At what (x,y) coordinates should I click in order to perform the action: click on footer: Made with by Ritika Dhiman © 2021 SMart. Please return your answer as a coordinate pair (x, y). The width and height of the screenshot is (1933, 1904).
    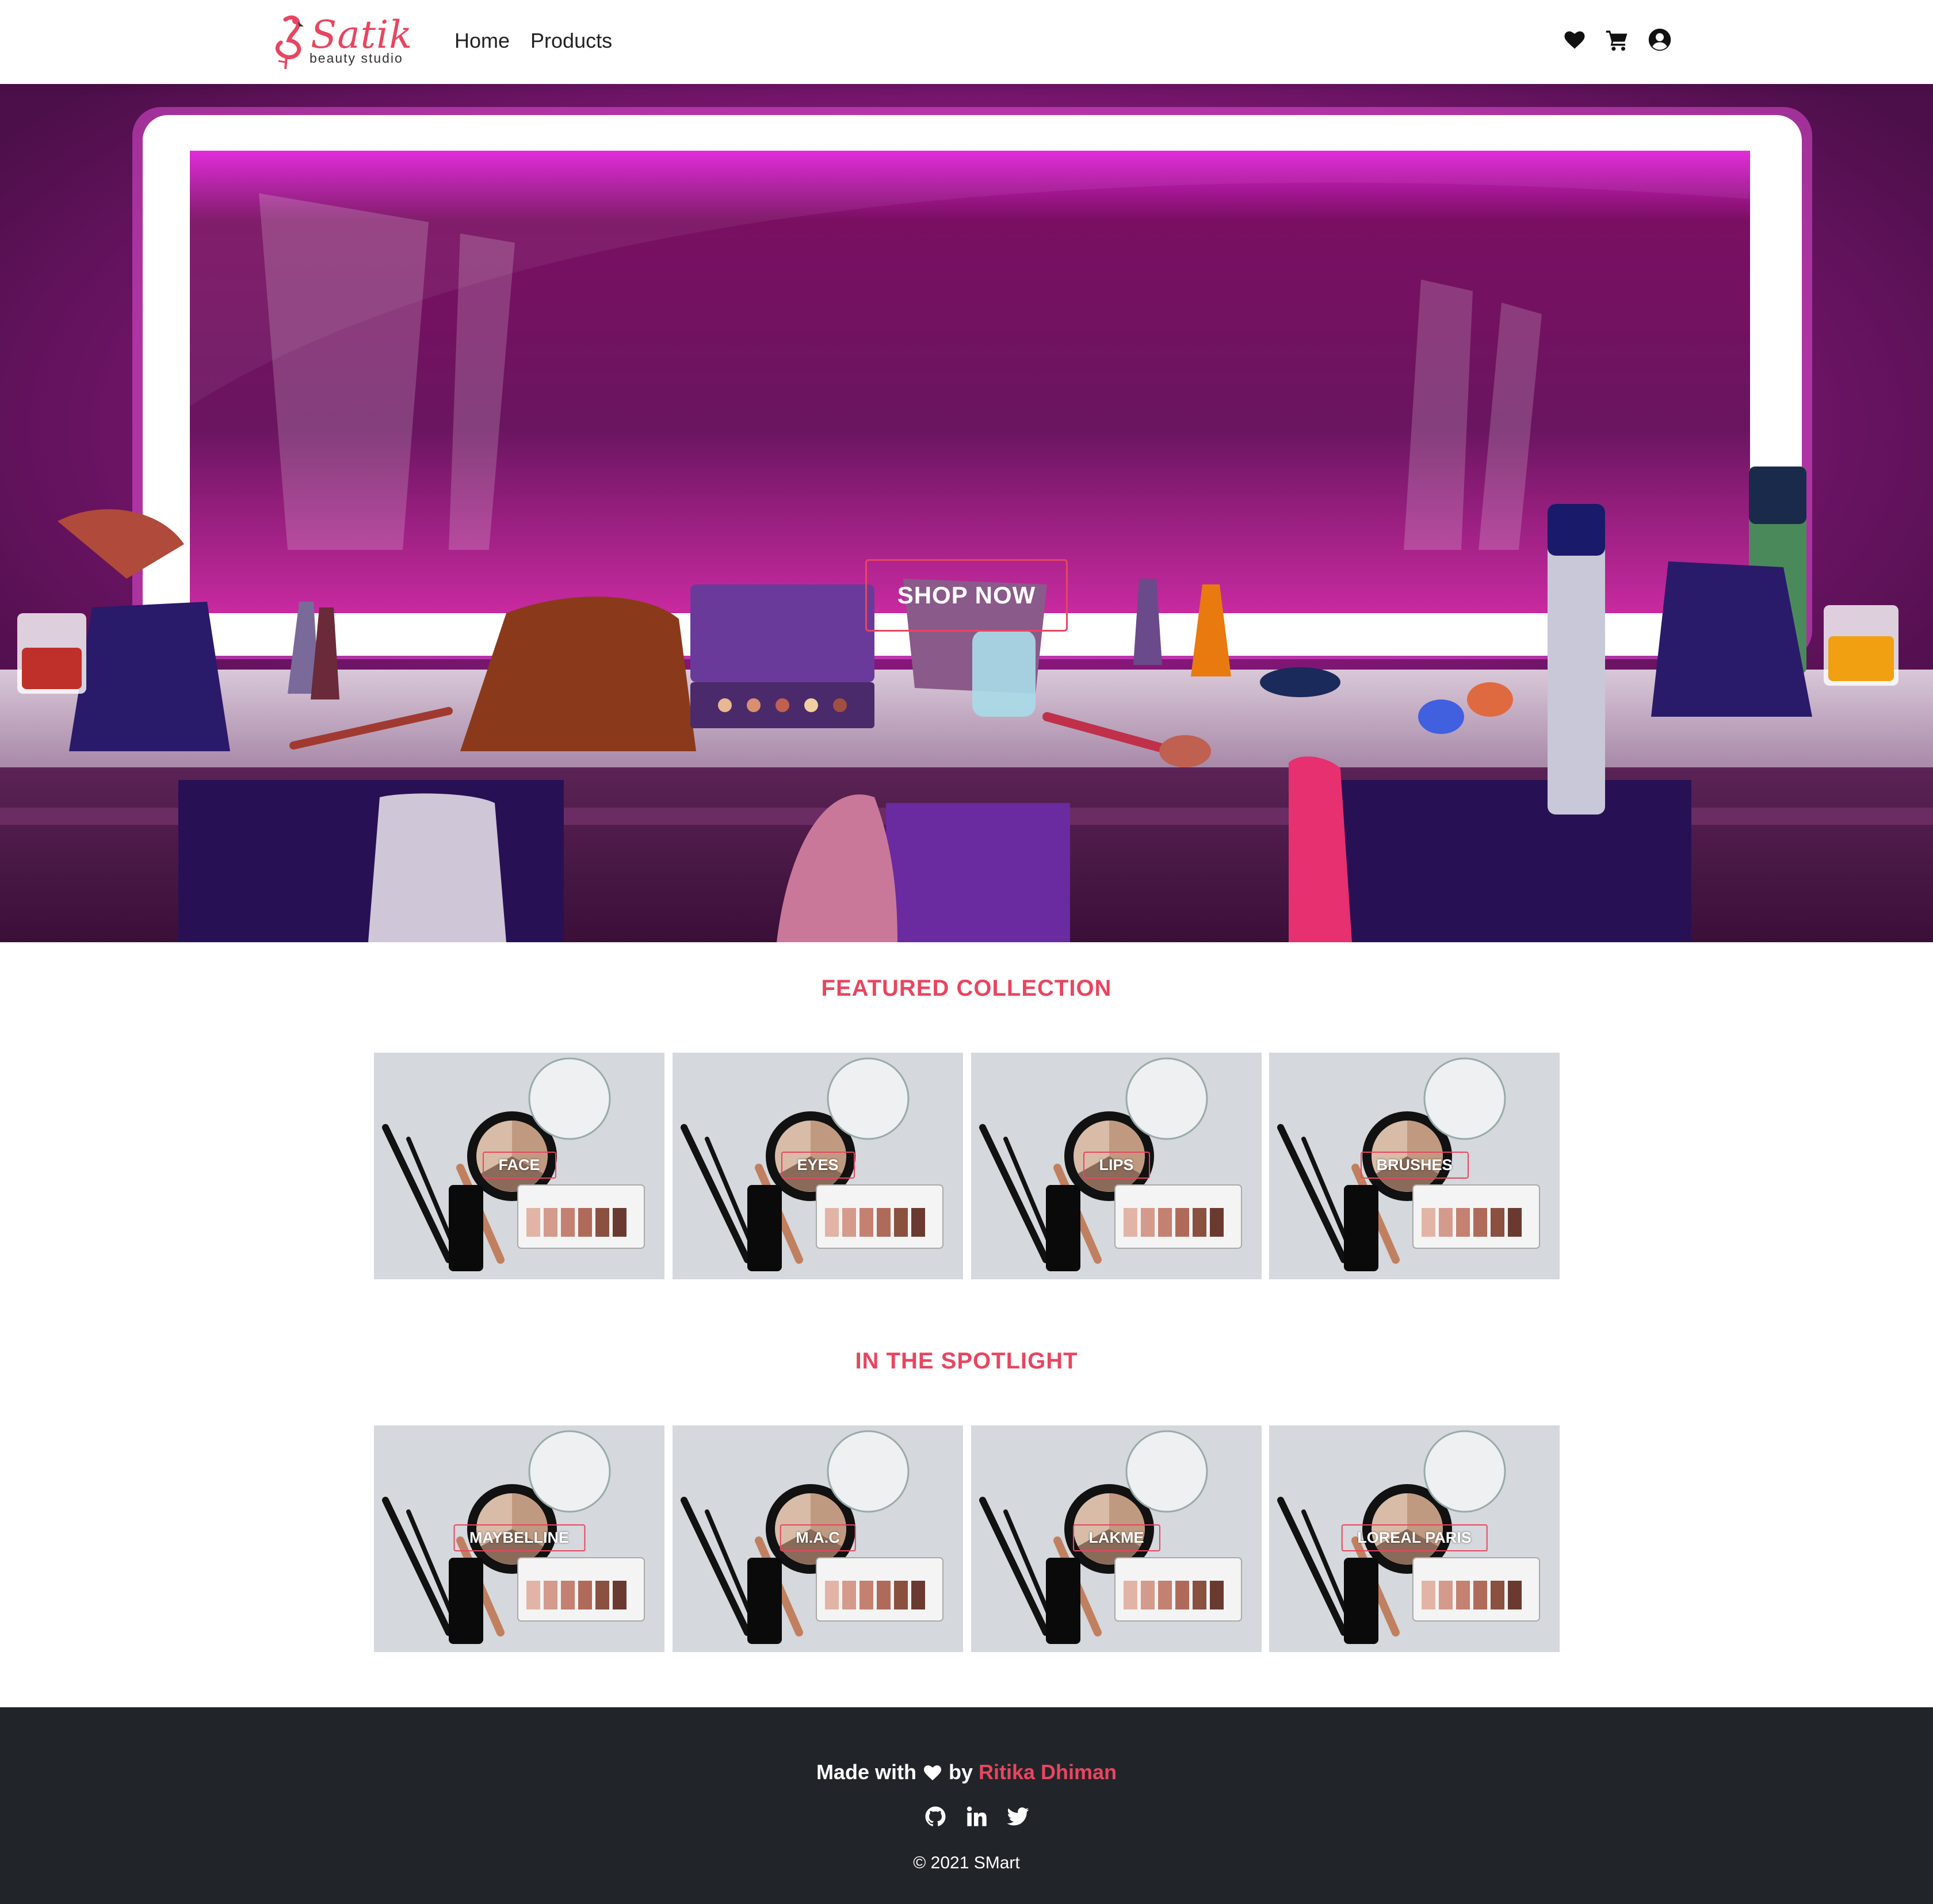
    Looking at the image, I should click on (966, 1805).